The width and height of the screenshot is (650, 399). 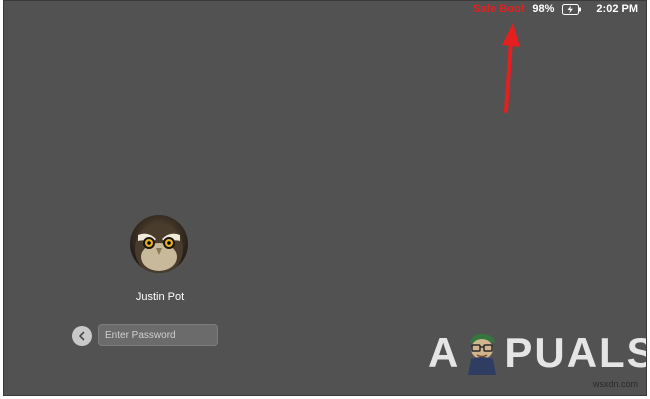 What do you see at coordinates (572, 9) in the screenshot?
I see `battery-charging-icon` at bounding box center [572, 9].